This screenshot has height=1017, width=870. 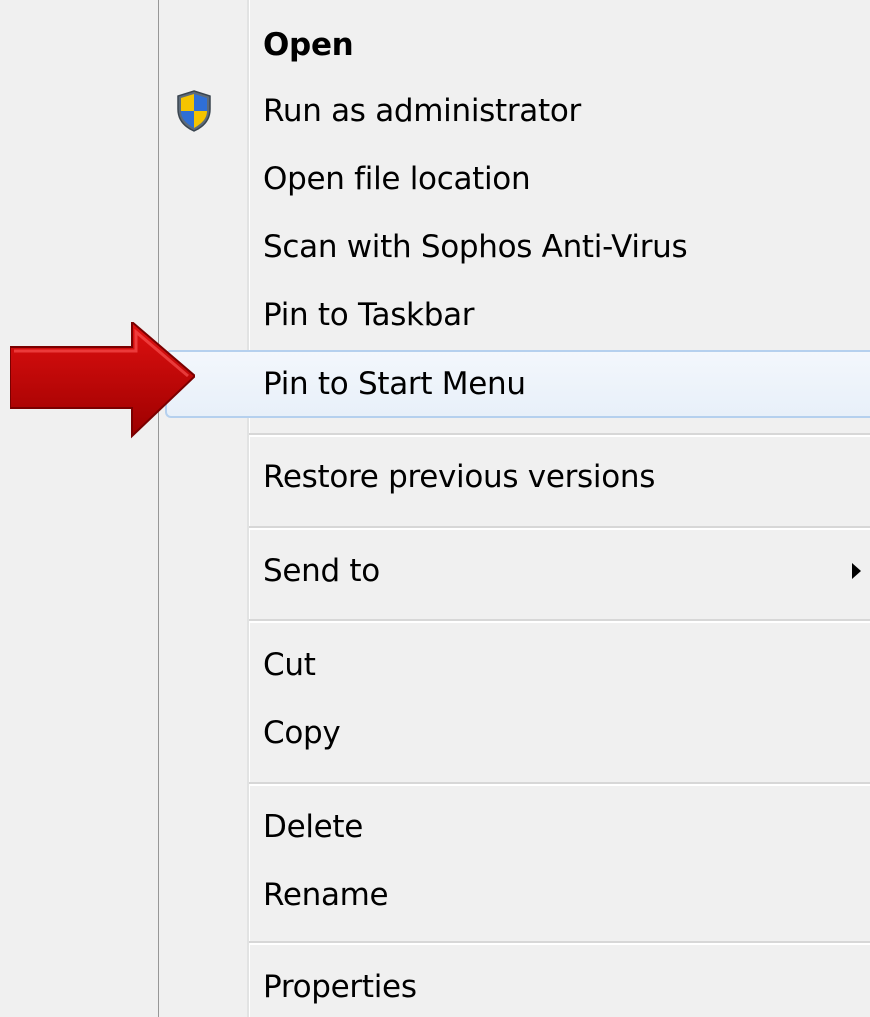 I want to click on menu-item-properties: Properties, so click(x=514, y=986).